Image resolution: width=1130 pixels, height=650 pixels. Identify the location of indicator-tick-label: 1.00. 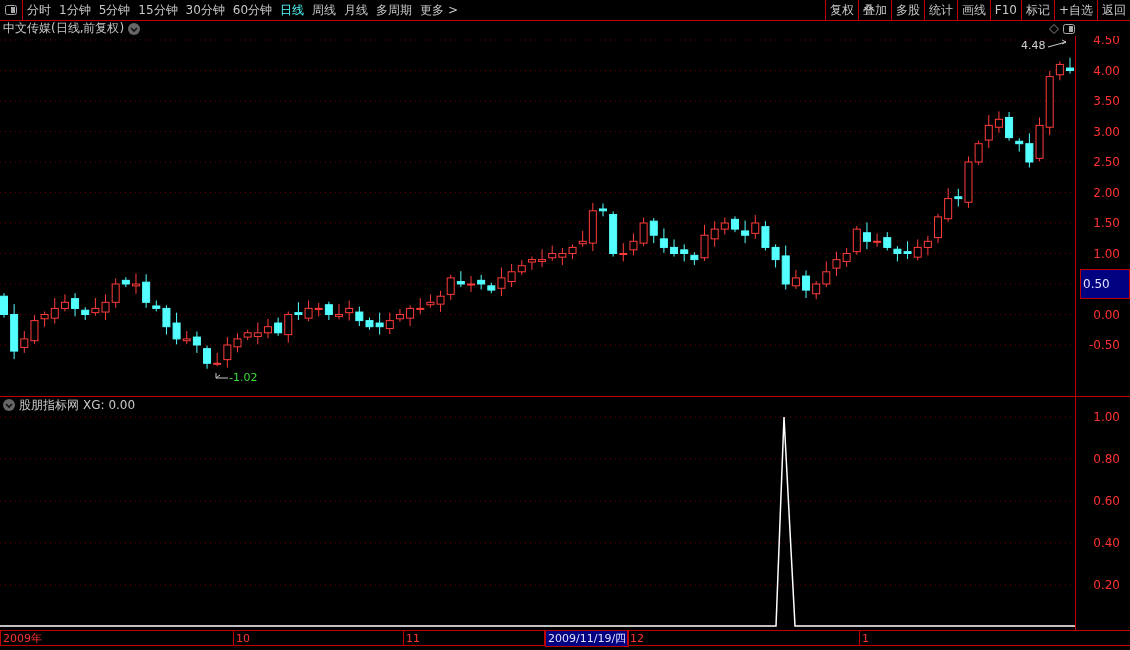
(1106, 417).